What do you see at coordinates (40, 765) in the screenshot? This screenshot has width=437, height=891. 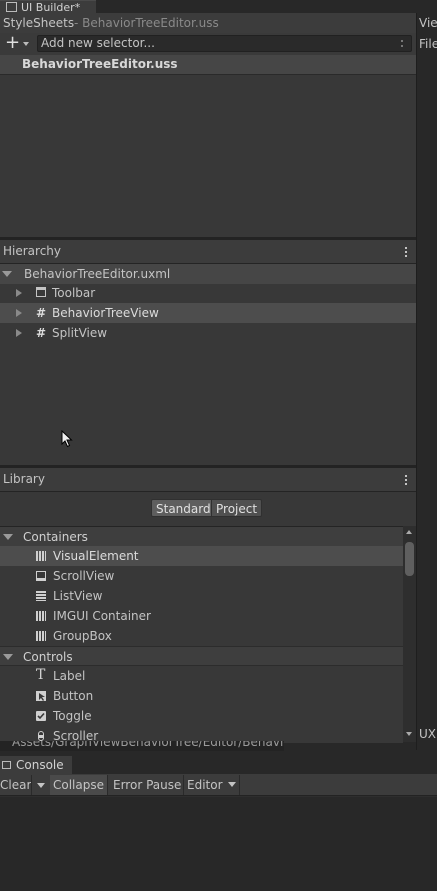 I see `console-tab-label: Console` at bounding box center [40, 765].